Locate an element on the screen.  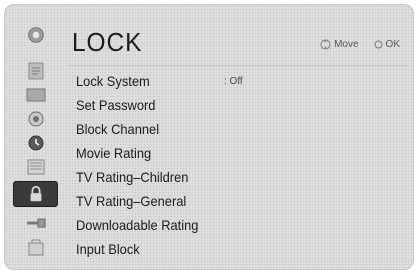
sidebar-item-audio is located at coordinates (35, 119).